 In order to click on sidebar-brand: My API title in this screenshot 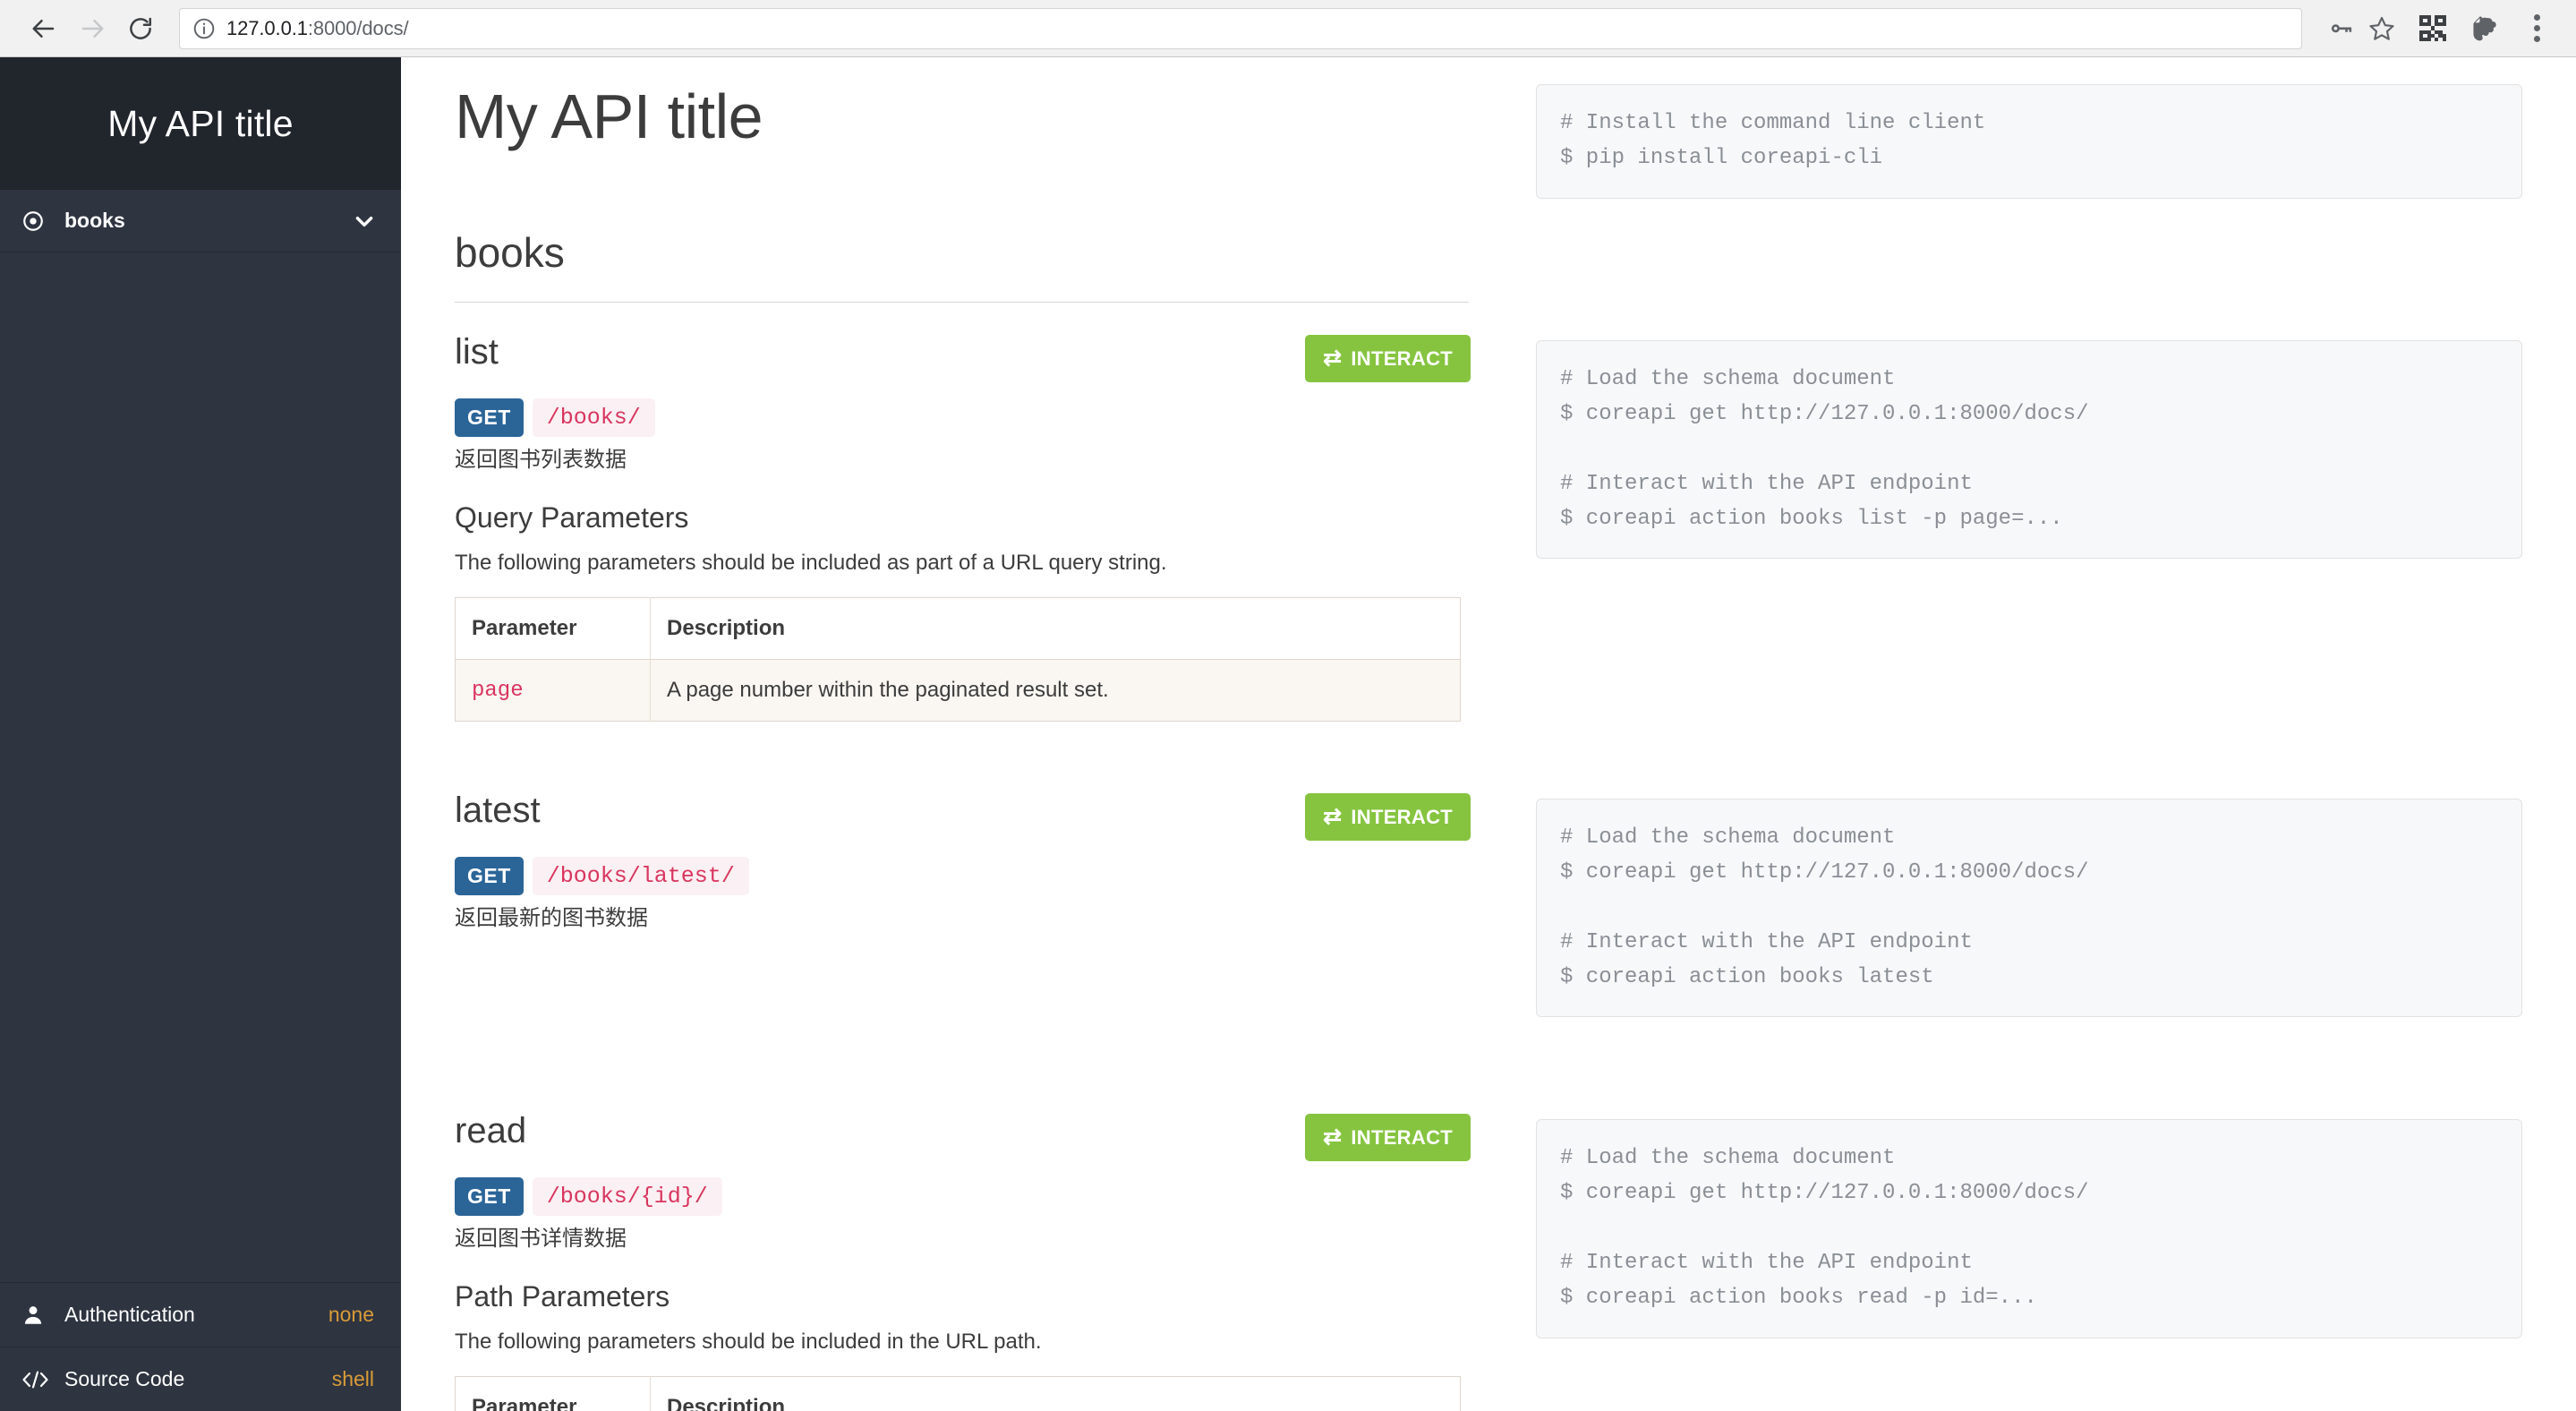, I will do `click(200, 123)`.